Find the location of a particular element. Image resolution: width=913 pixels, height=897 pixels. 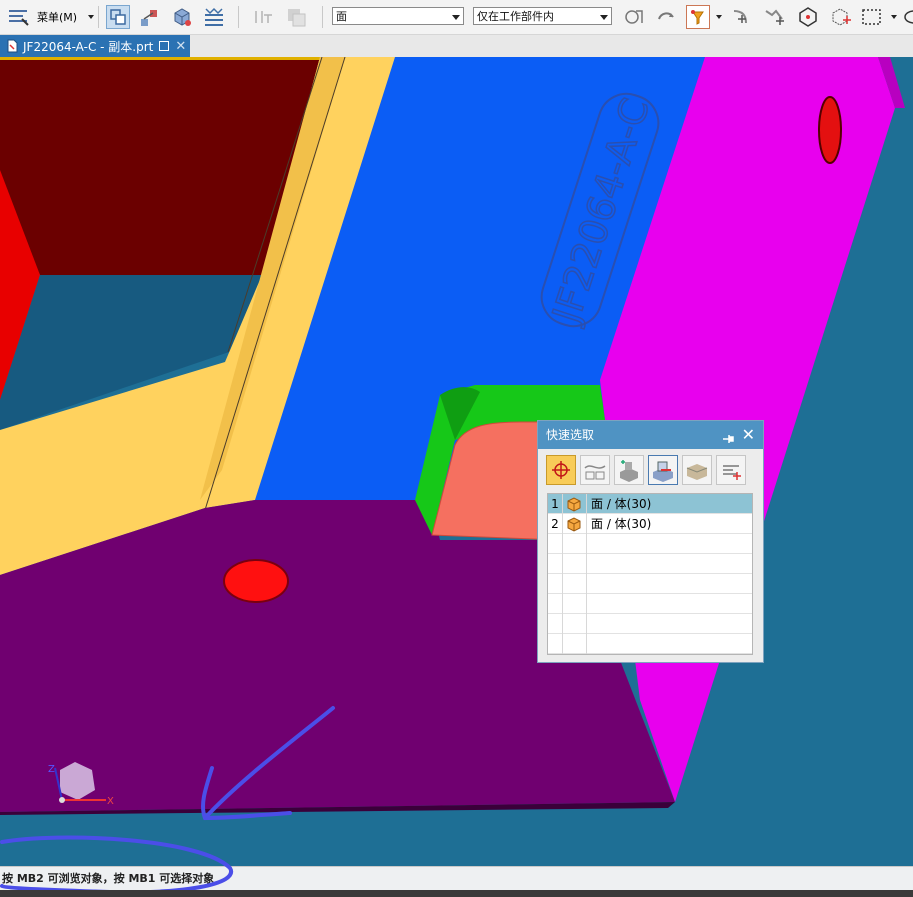

rectangle-select-icon is located at coordinates (872, 17).